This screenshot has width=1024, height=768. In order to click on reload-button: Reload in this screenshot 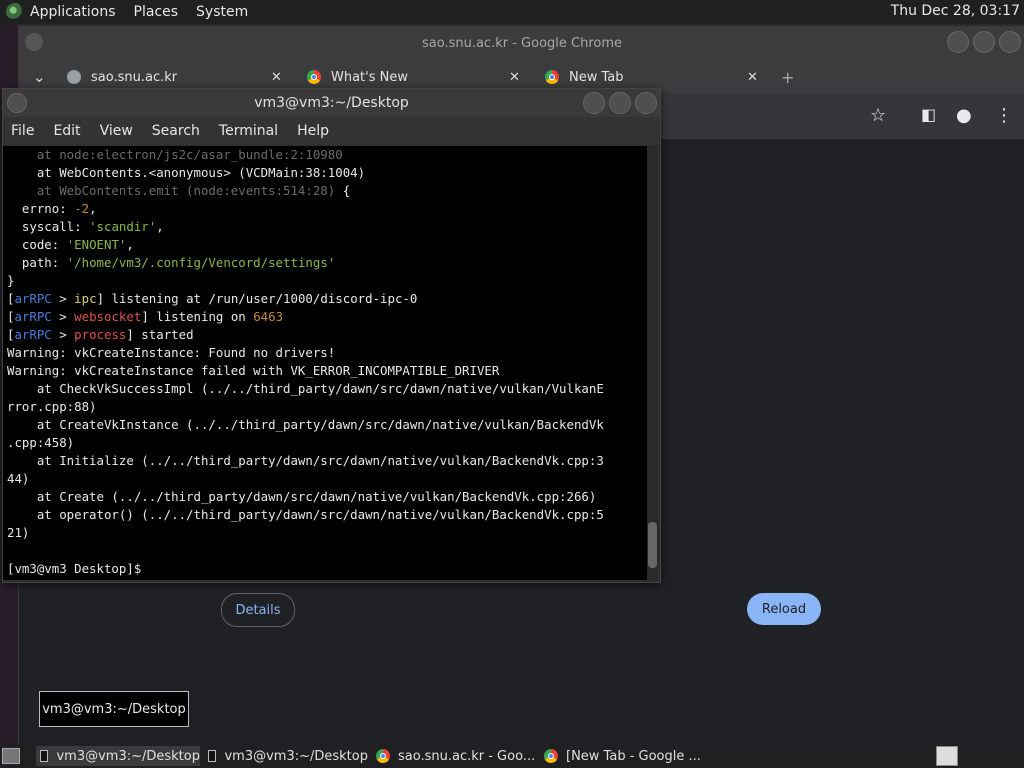, I will do `click(784, 609)`.